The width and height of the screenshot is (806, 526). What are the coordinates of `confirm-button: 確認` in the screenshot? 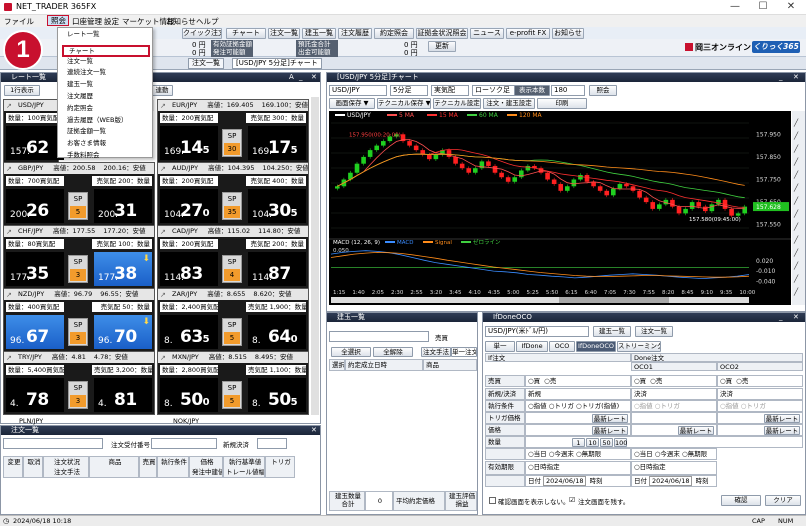 It's located at (741, 500).